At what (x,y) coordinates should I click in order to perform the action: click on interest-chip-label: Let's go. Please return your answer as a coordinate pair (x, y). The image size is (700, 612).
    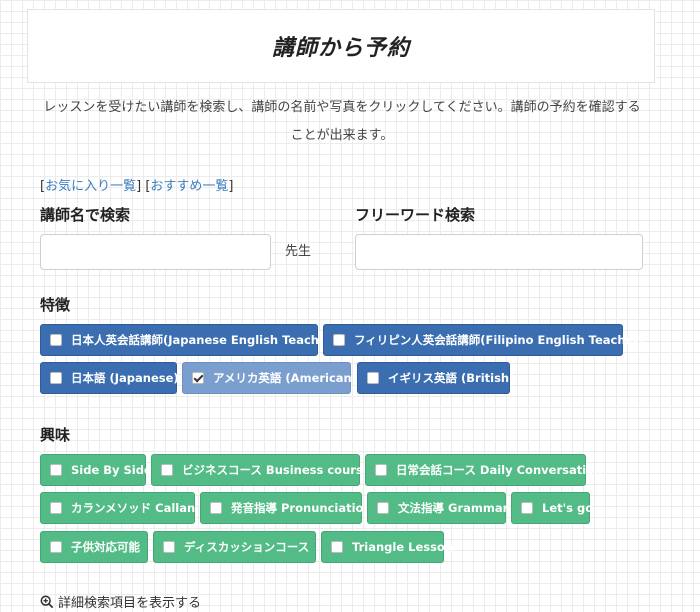
    Looking at the image, I should click on (568, 508).